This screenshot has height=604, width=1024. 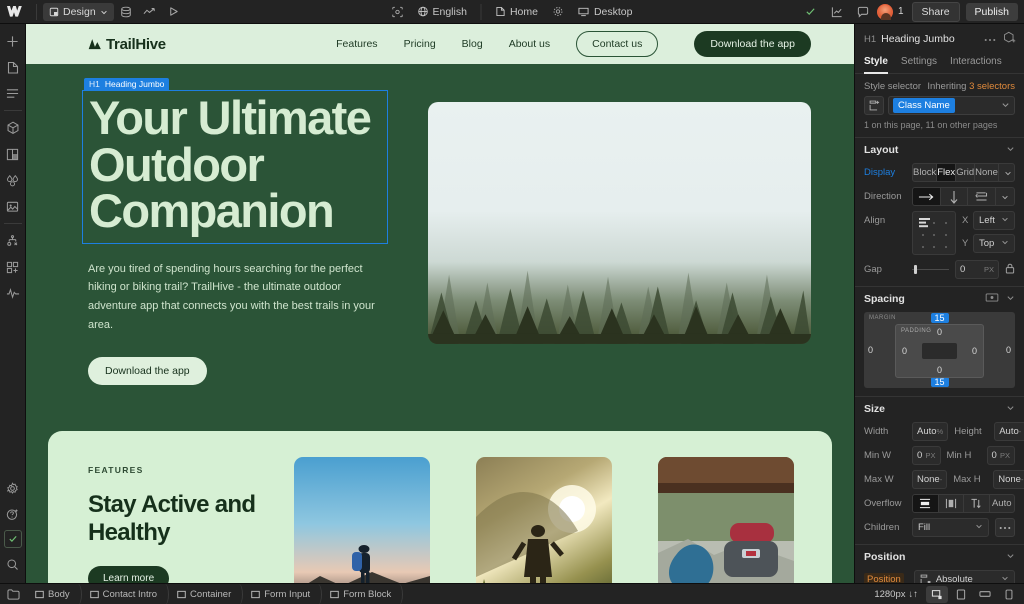 What do you see at coordinates (13, 594) in the screenshot?
I see `tag-icon` at bounding box center [13, 594].